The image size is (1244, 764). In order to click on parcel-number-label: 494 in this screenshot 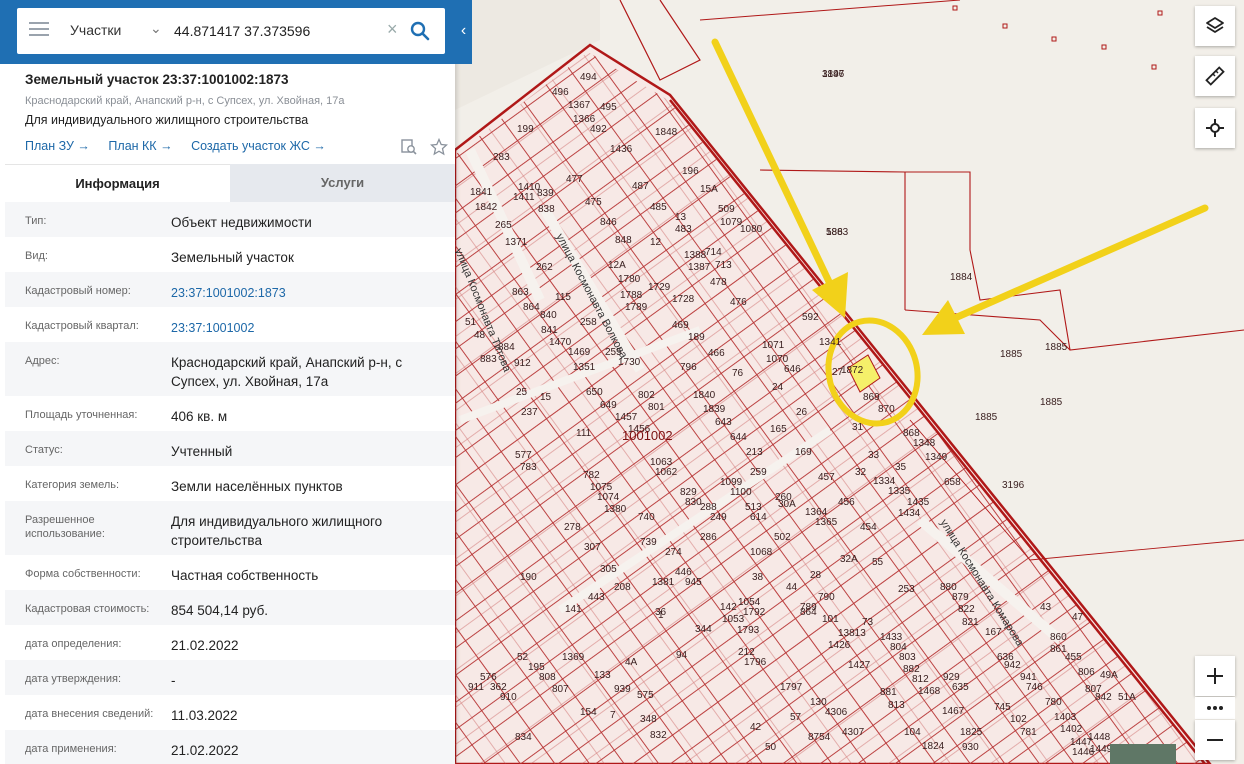, I will do `click(588, 77)`.